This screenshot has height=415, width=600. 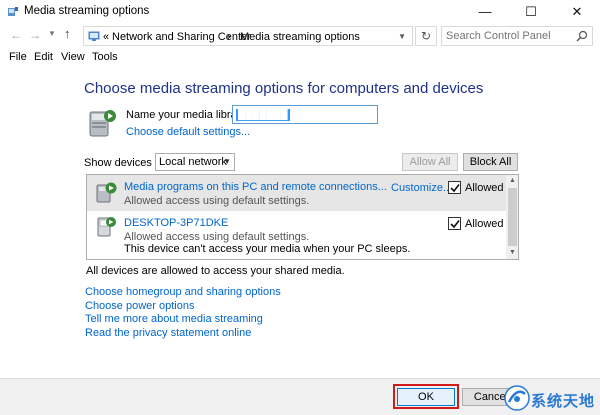 What do you see at coordinates (430, 162) in the screenshot?
I see `allow-all-button: Allow All` at bounding box center [430, 162].